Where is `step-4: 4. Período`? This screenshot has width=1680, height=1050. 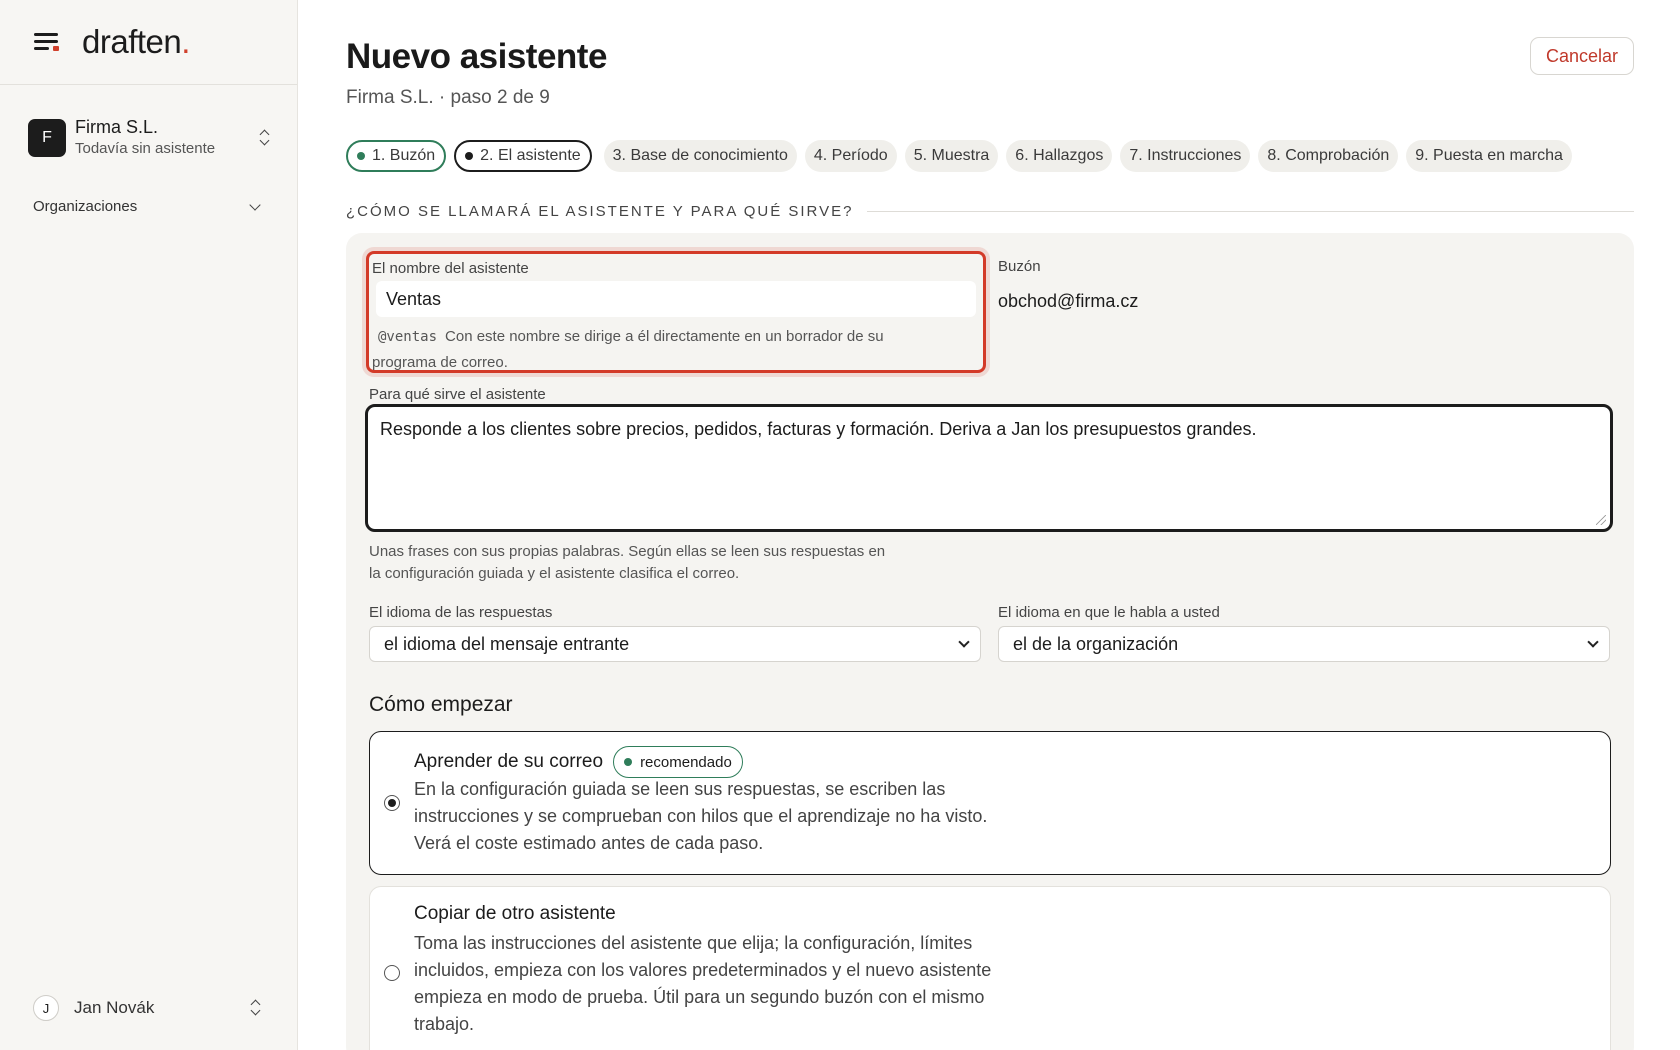 step-4: 4. Período is located at coordinates (850, 156).